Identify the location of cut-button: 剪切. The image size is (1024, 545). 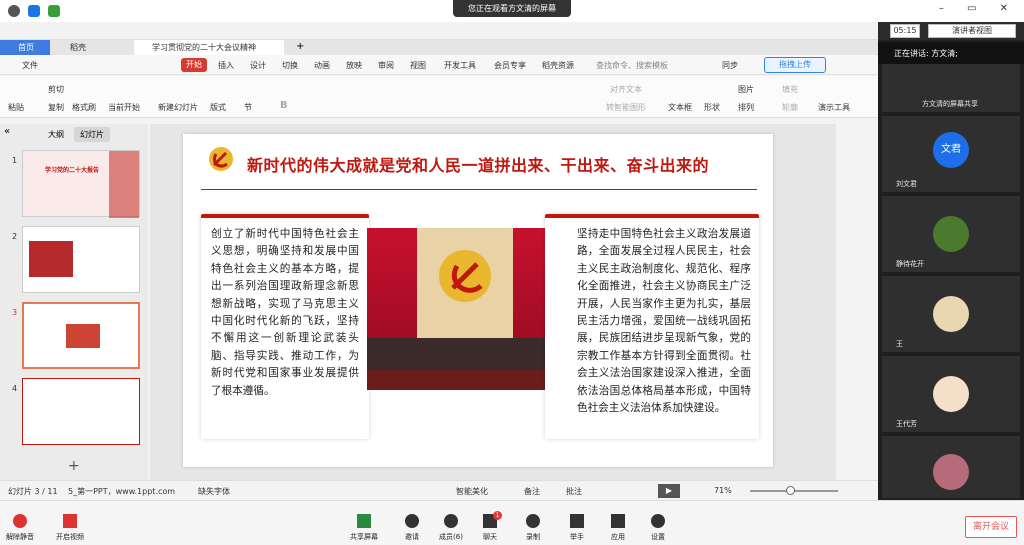
(56, 89).